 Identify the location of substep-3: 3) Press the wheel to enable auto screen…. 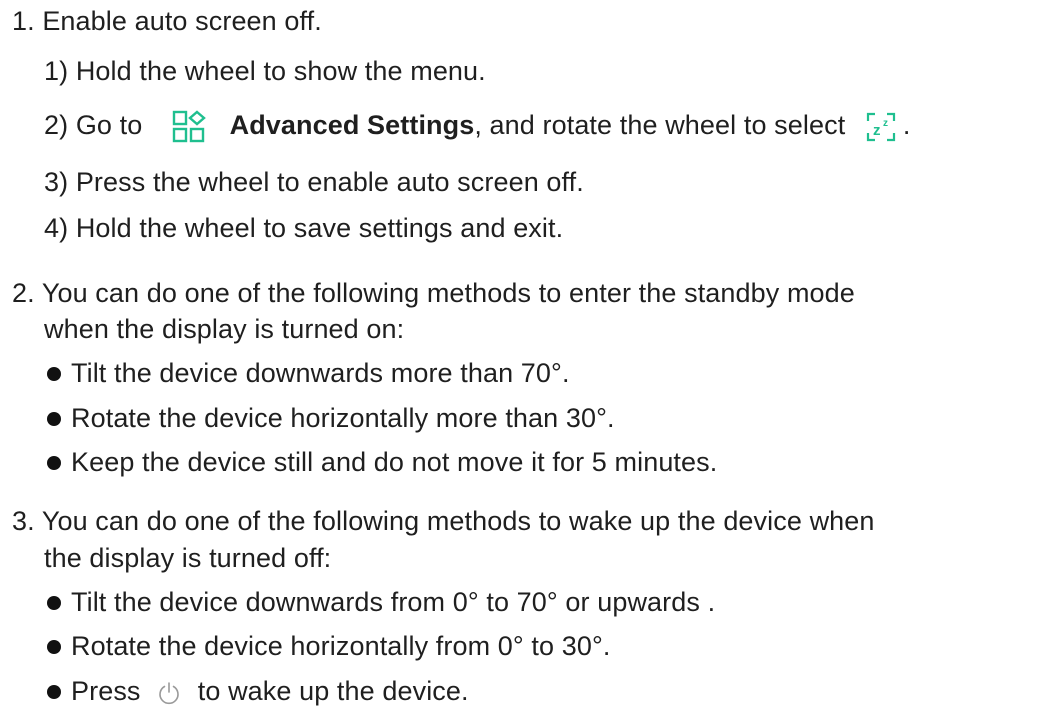
(314, 182).